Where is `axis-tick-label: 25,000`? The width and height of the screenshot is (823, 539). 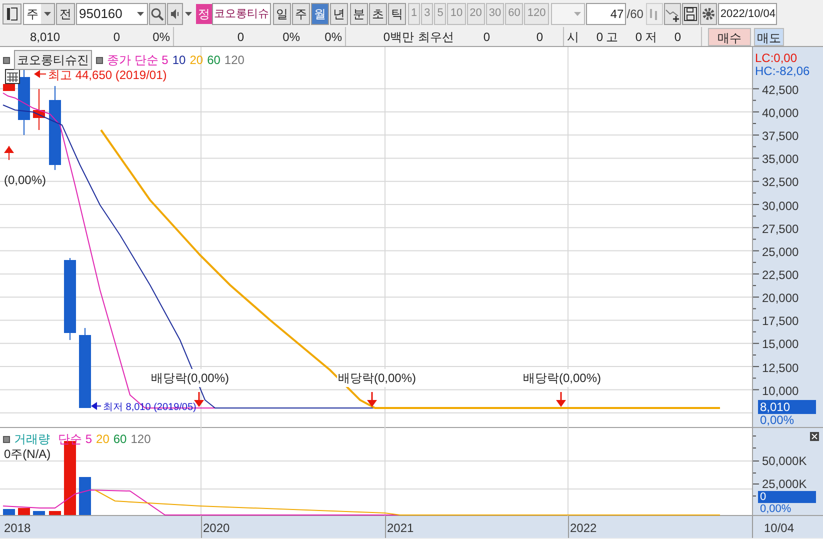
axis-tick-label: 25,000 is located at coordinates (780, 252).